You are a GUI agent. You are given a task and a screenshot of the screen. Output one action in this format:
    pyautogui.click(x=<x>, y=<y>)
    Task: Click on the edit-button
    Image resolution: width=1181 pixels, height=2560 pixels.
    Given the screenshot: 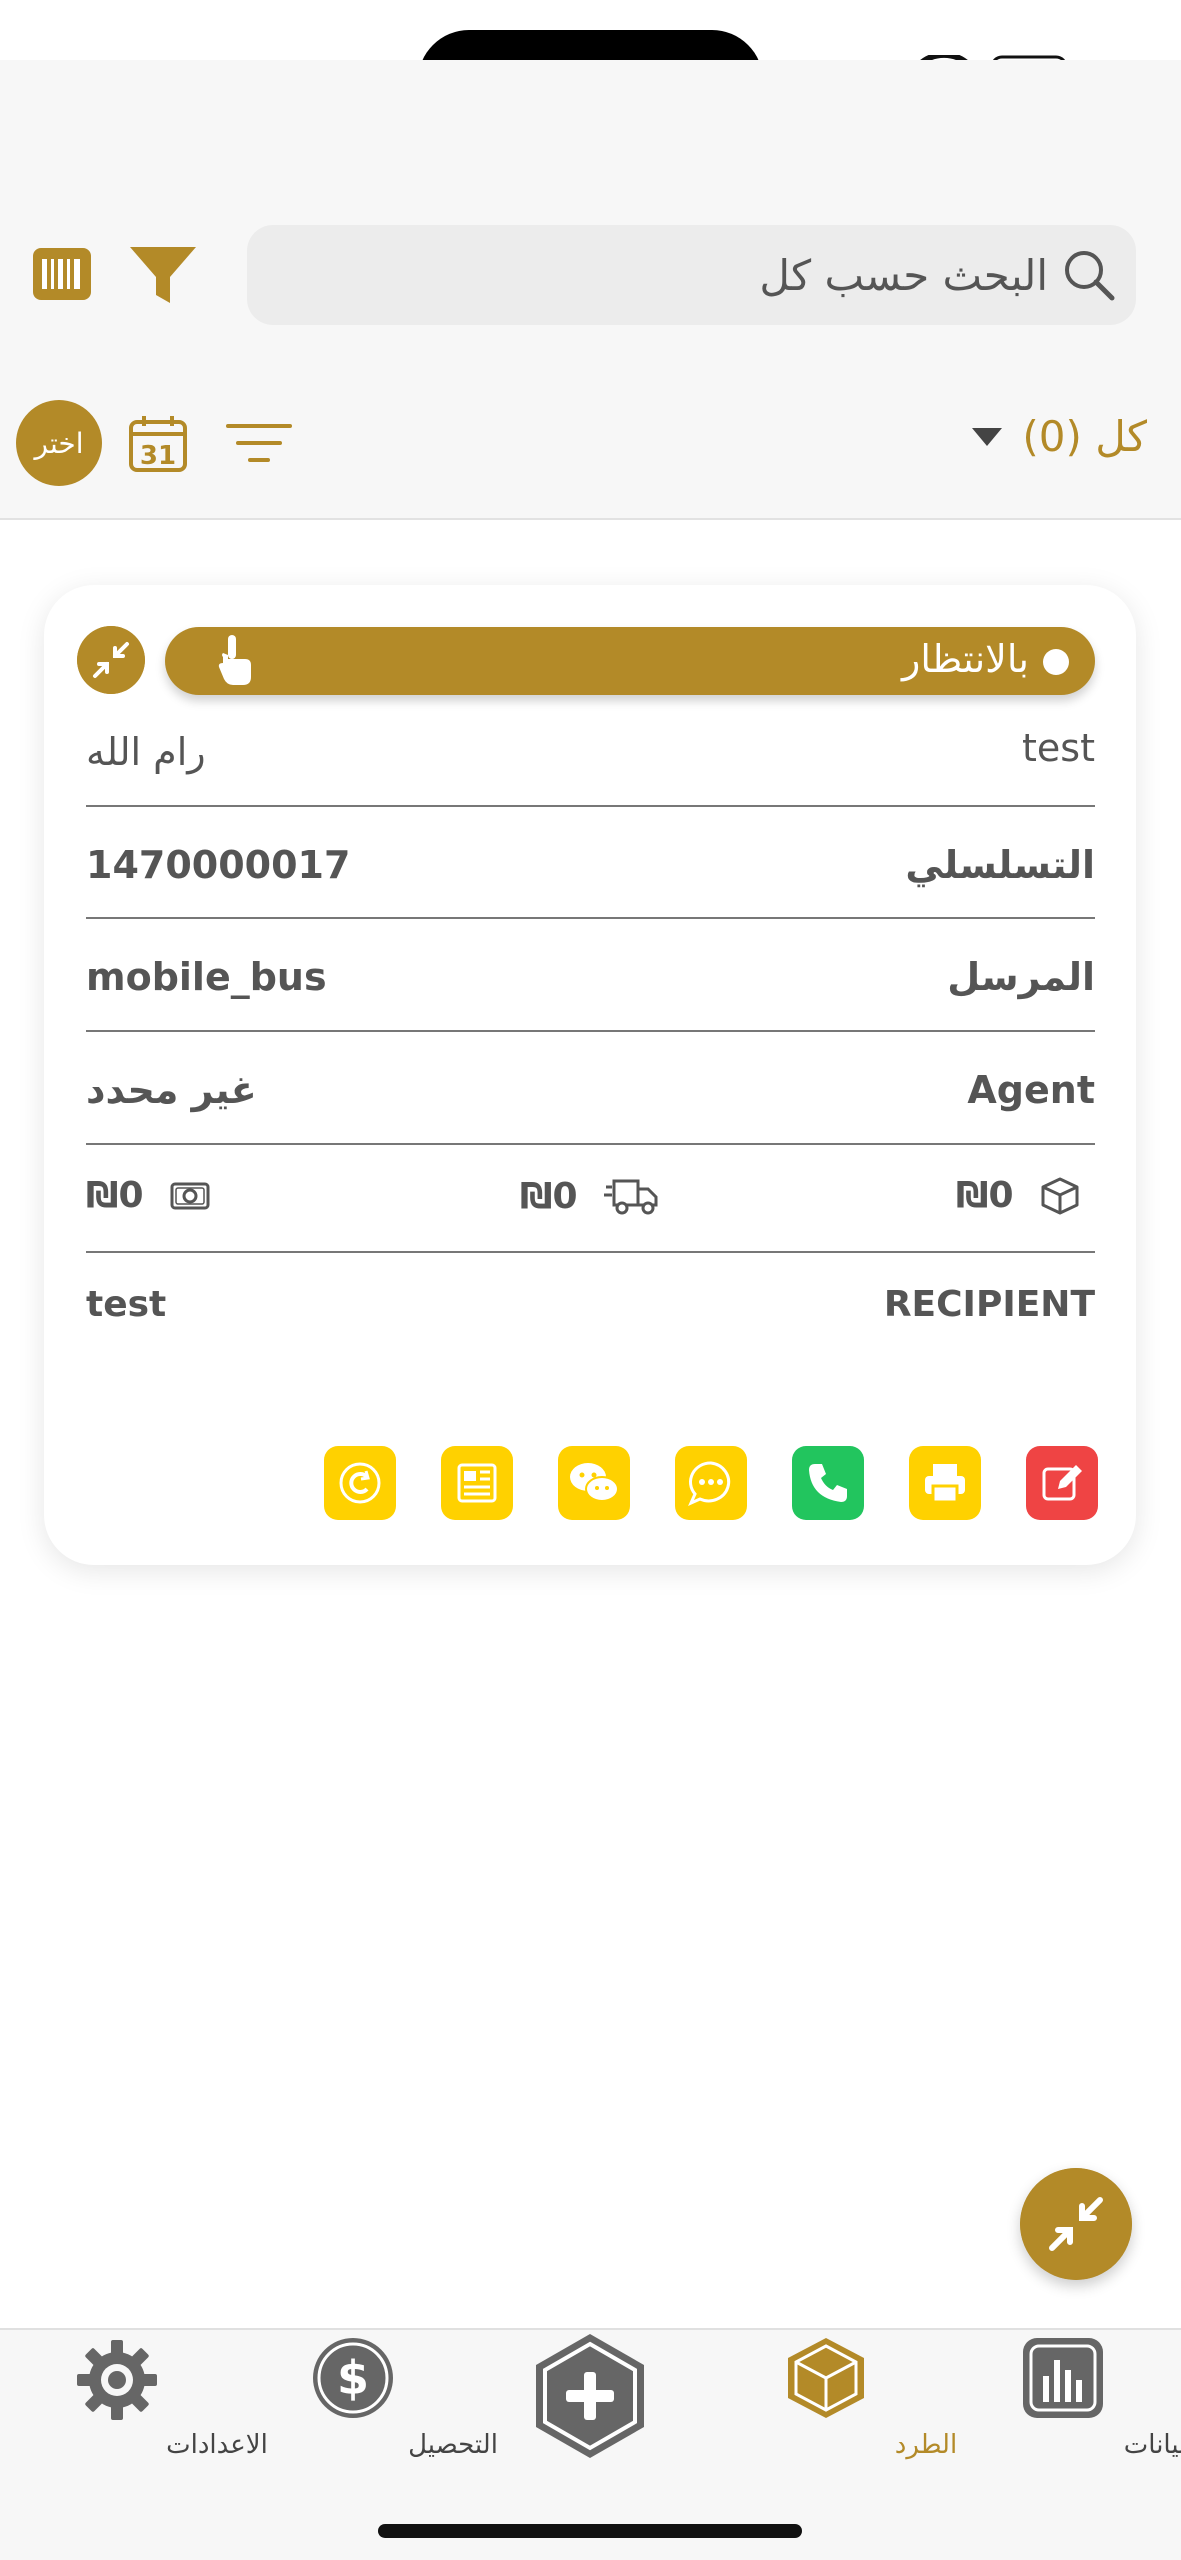 What is the action you would take?
    pyautogui.click(x=1062, y=1483)
    